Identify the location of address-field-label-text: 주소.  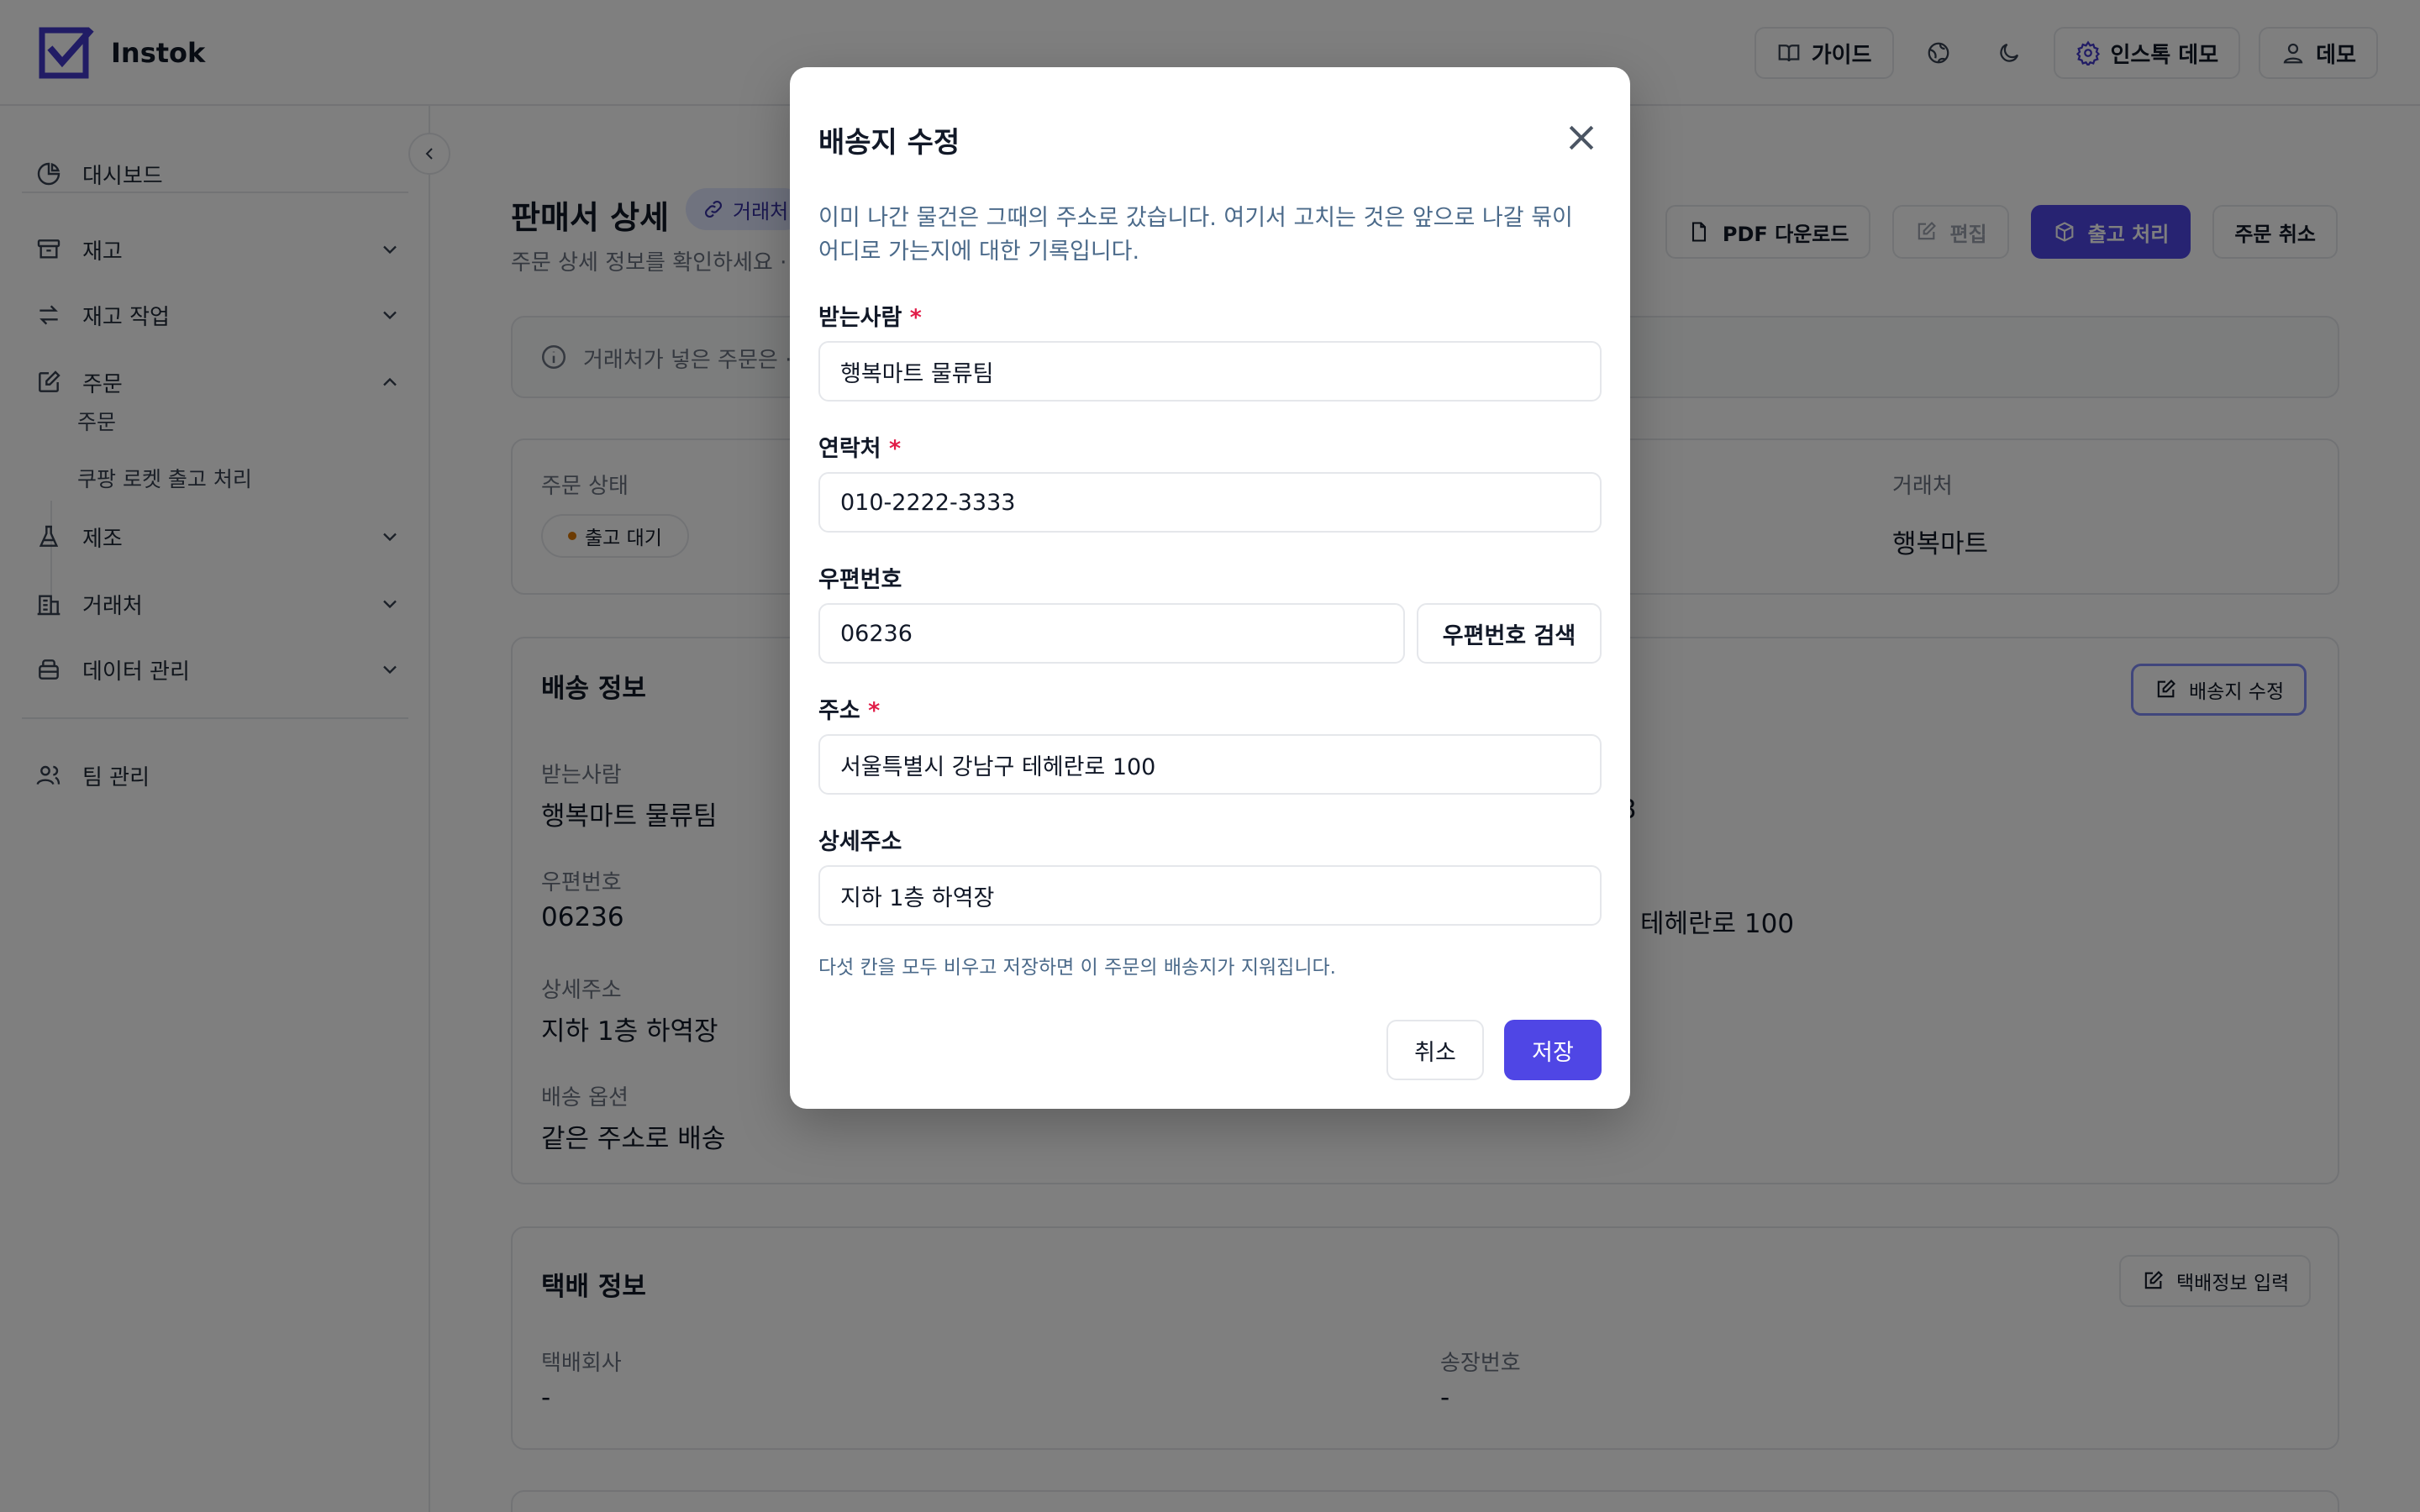
(839, 711).